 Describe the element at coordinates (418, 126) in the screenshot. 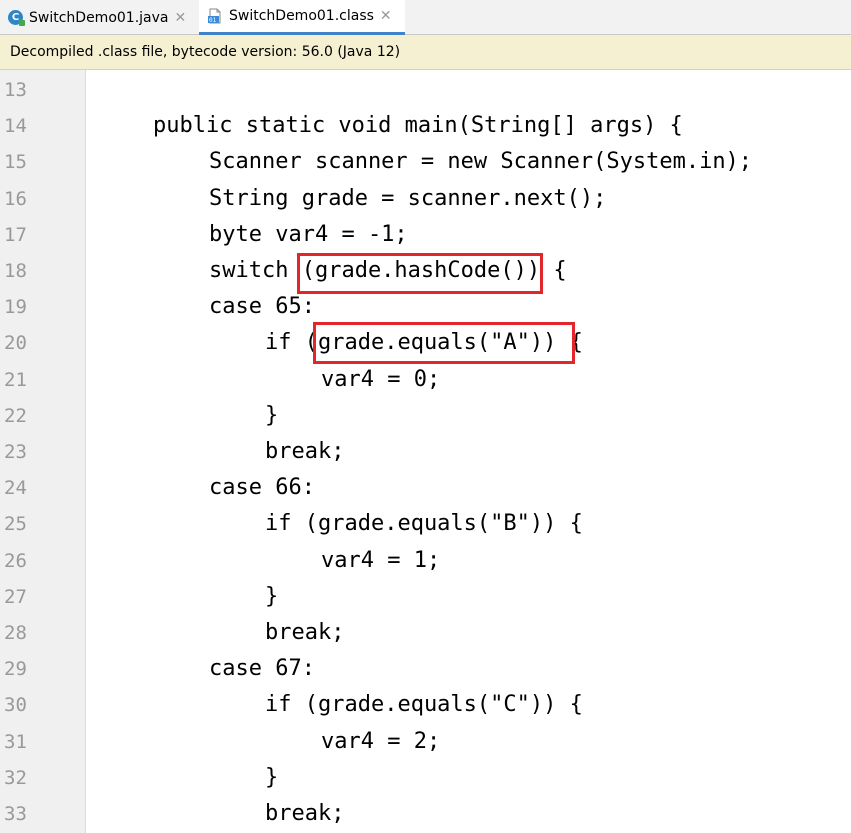

I see `code-text: public static void main(String[] args) {` at that location.